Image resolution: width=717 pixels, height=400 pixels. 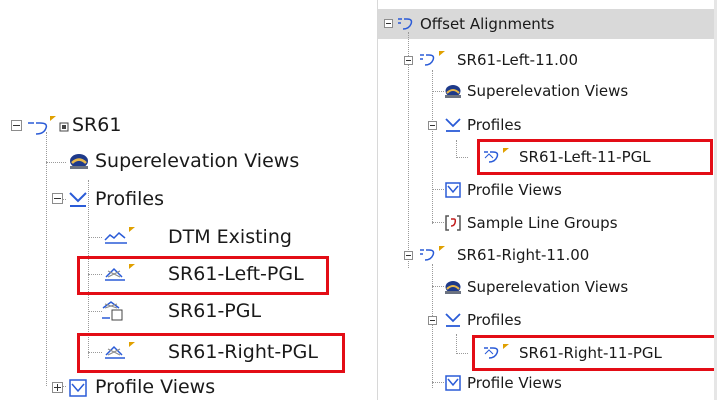 What do you see at coordinates (119, 235) in the screenshot?
I see `surface-profile-icon` at bounding box center [119, 235].